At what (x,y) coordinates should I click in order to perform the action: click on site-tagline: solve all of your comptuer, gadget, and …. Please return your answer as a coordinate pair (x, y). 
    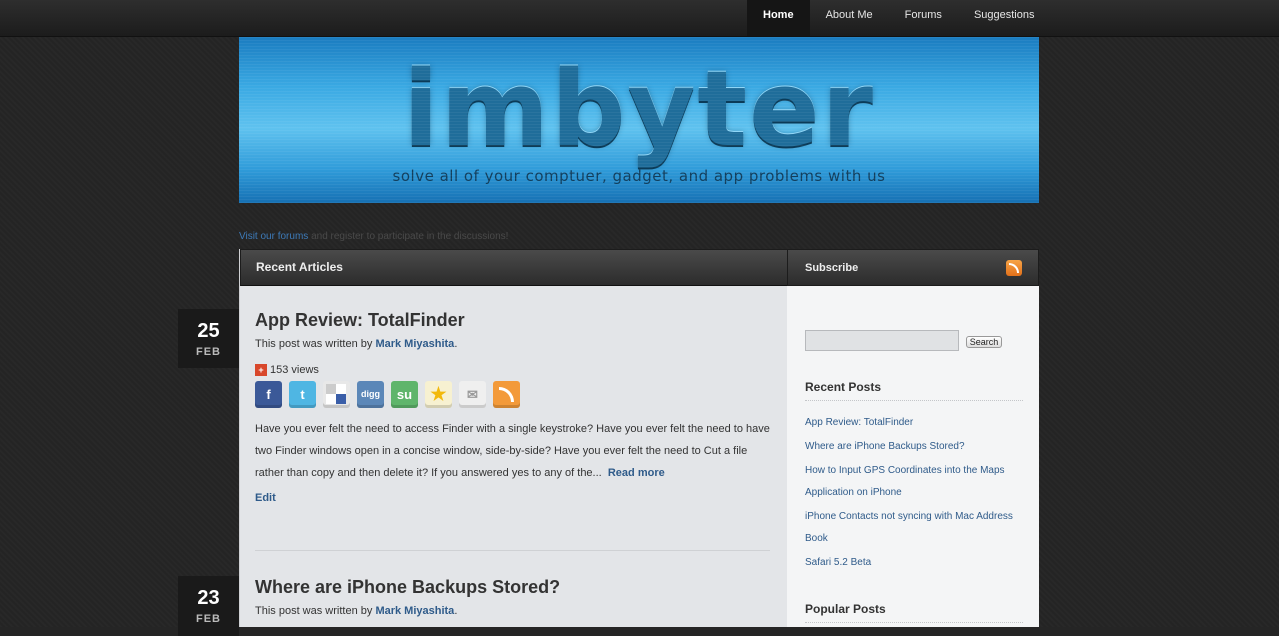
    Looking at the image, I should click on (639, 176).